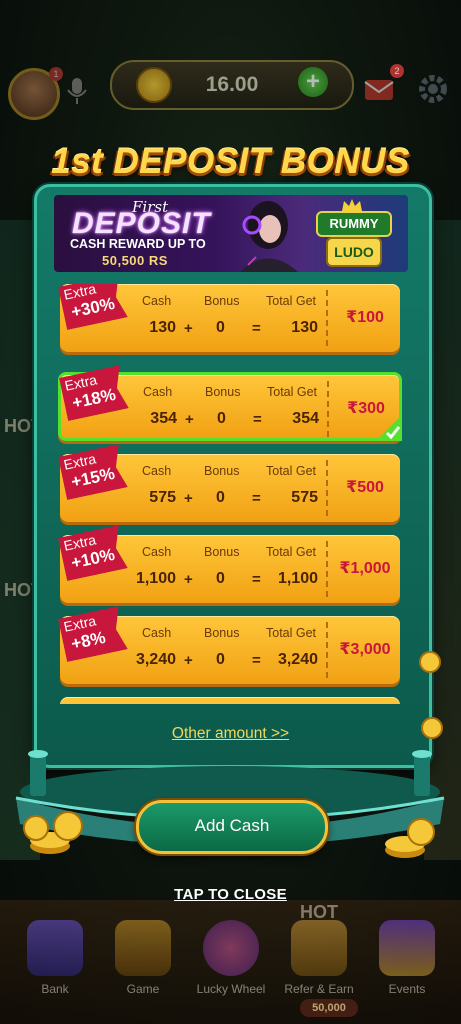  Describe the element at coordinates (77, 91) in the screenshot. I see `voice-icon` at that location.